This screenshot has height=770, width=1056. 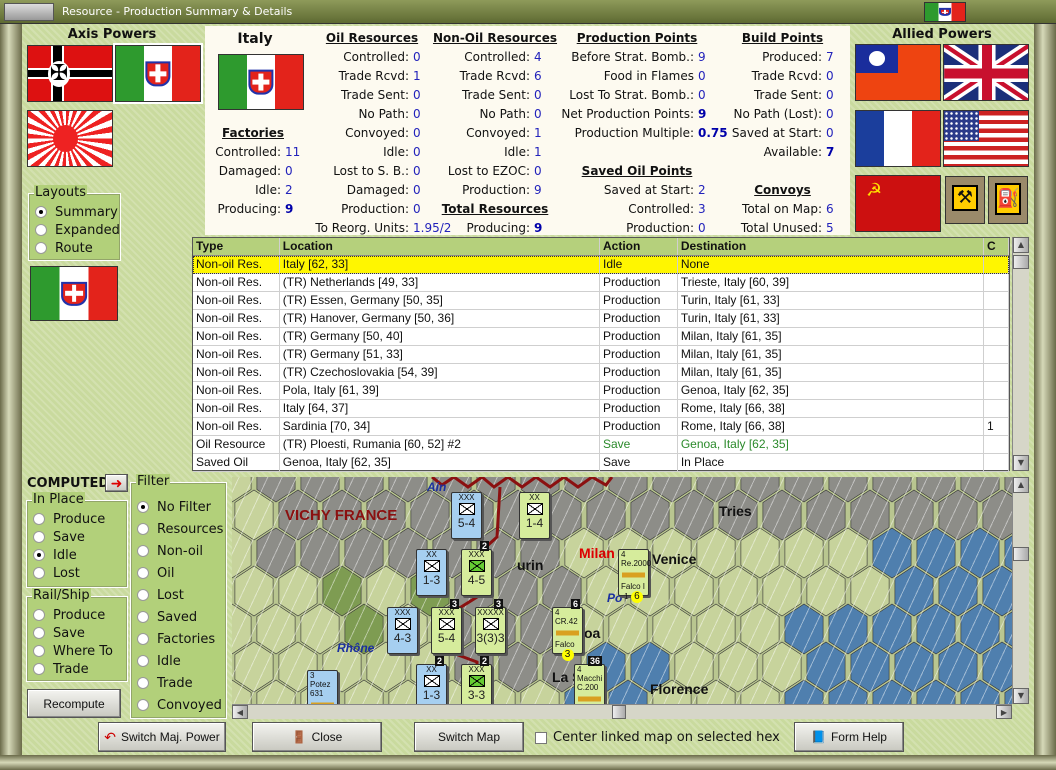 What do you see at coordinates (402, 630) in the screenshot?
I see `unit-counter: XXX 4-3` at bounding box center [402, 630].